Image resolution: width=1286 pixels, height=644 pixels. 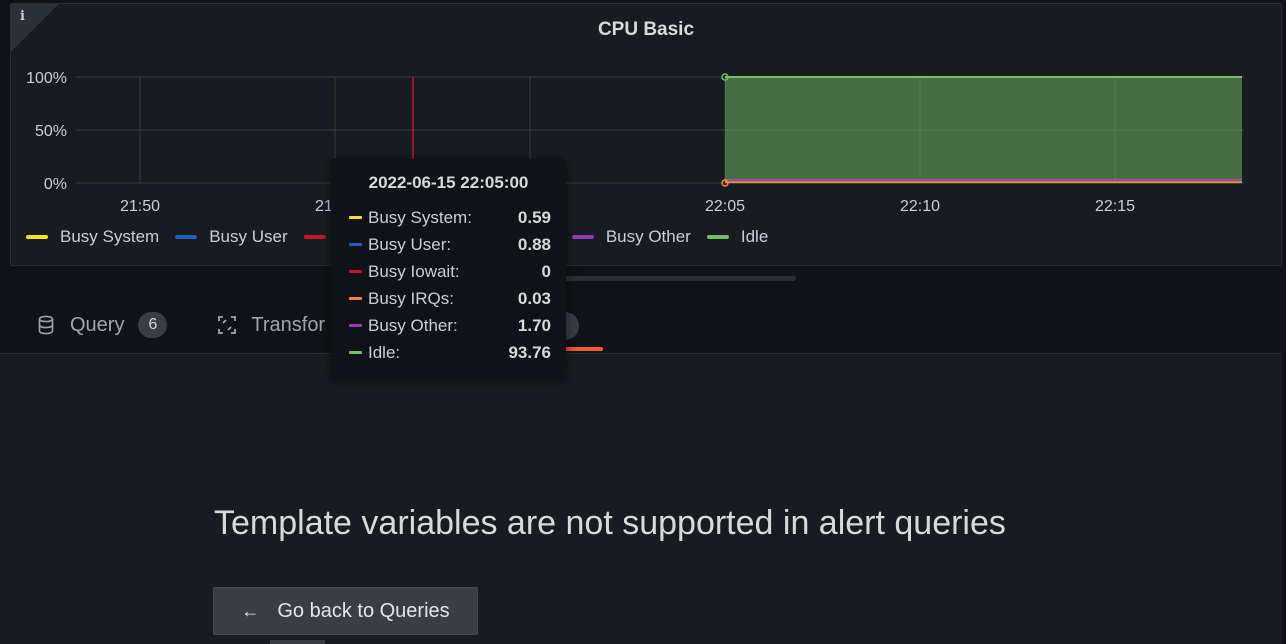 What do you see at coordinates (920, 206) in the screenshot?
I see `x-tick-label: 22:10` at bounding box center [920, 206].